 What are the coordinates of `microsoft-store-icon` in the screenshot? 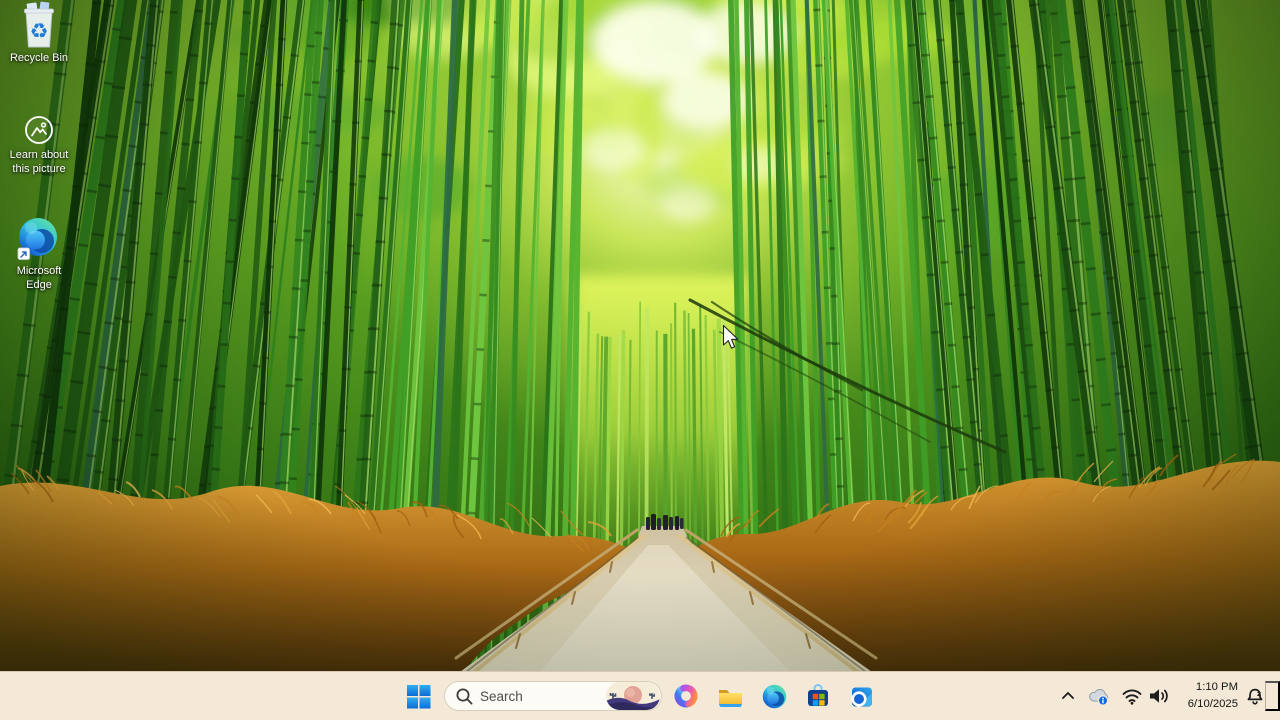 It's located at (818, 695).